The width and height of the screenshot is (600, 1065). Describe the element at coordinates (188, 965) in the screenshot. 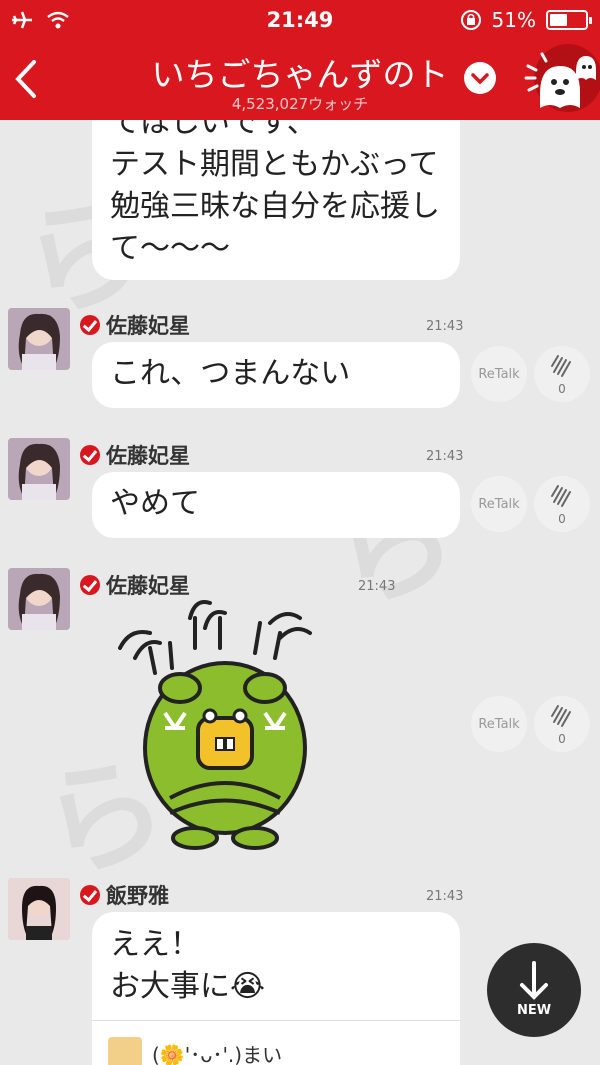

I see `message-text: ええ！ お大事に😭` at that location.